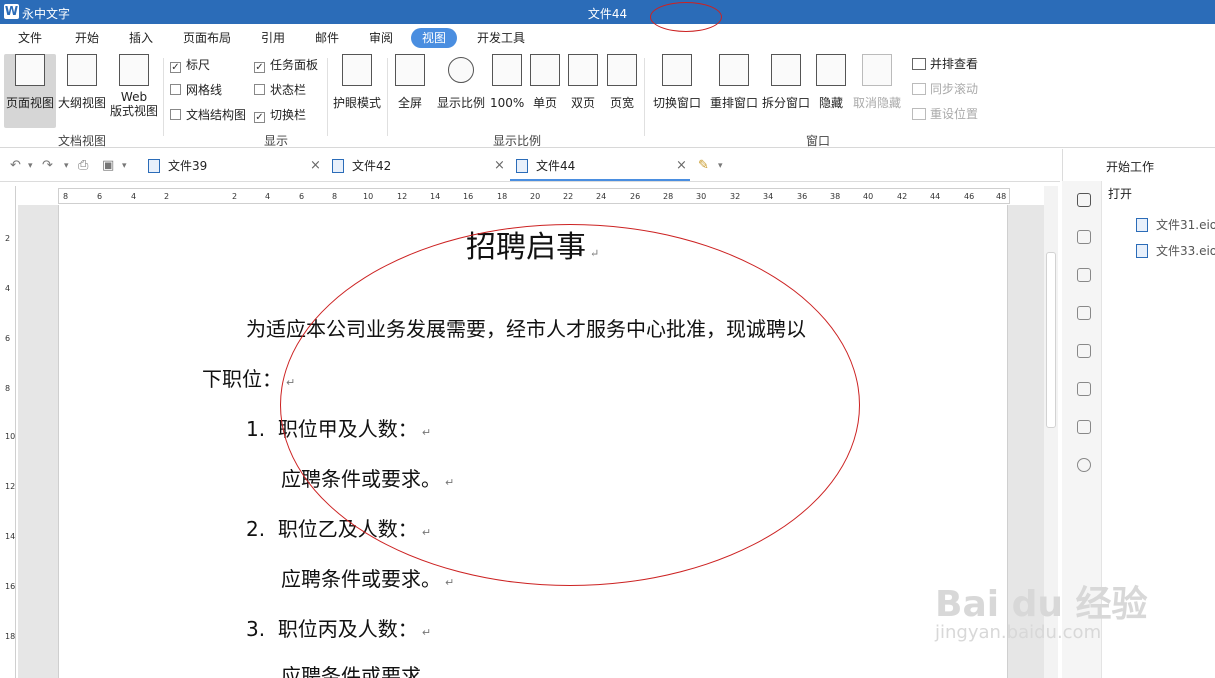  Describe the element at coordinates (607, 14) in the screenshot. I see `window-title: 文件44` at that location.